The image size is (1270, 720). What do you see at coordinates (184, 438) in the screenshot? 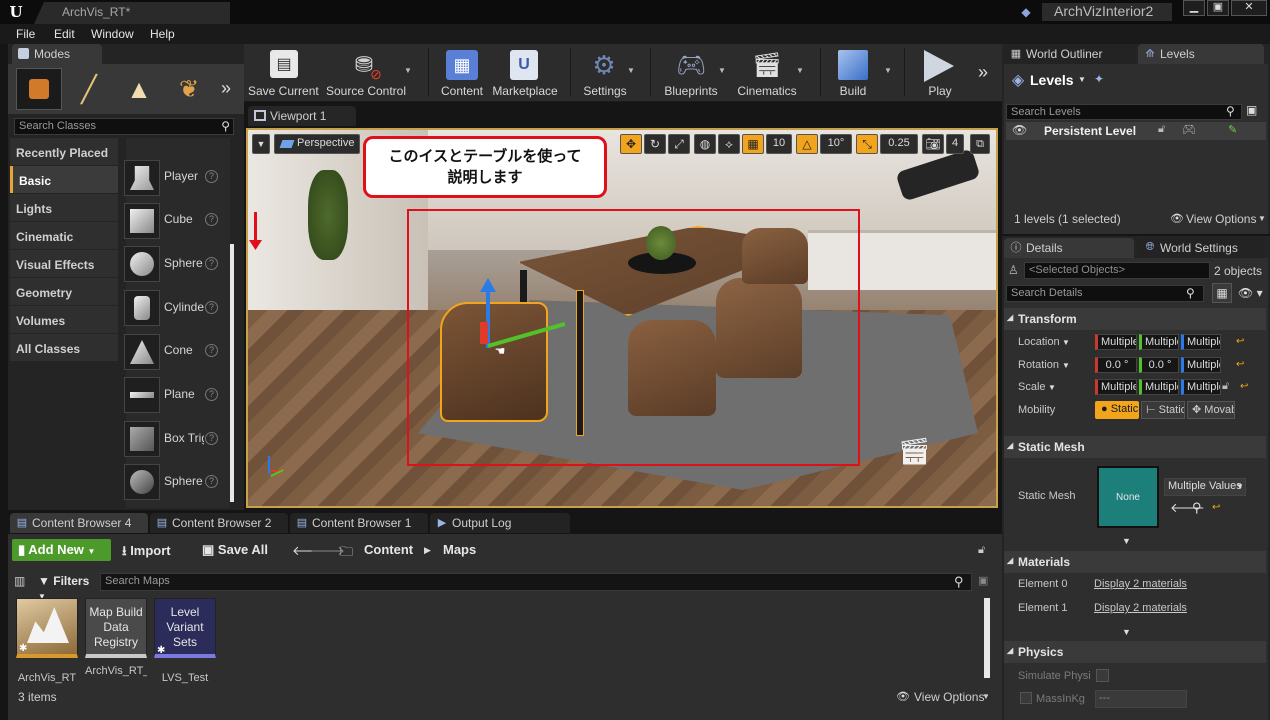
I see `class-box-trigger-label: Box Trigger` at bounding box center [184, 438].